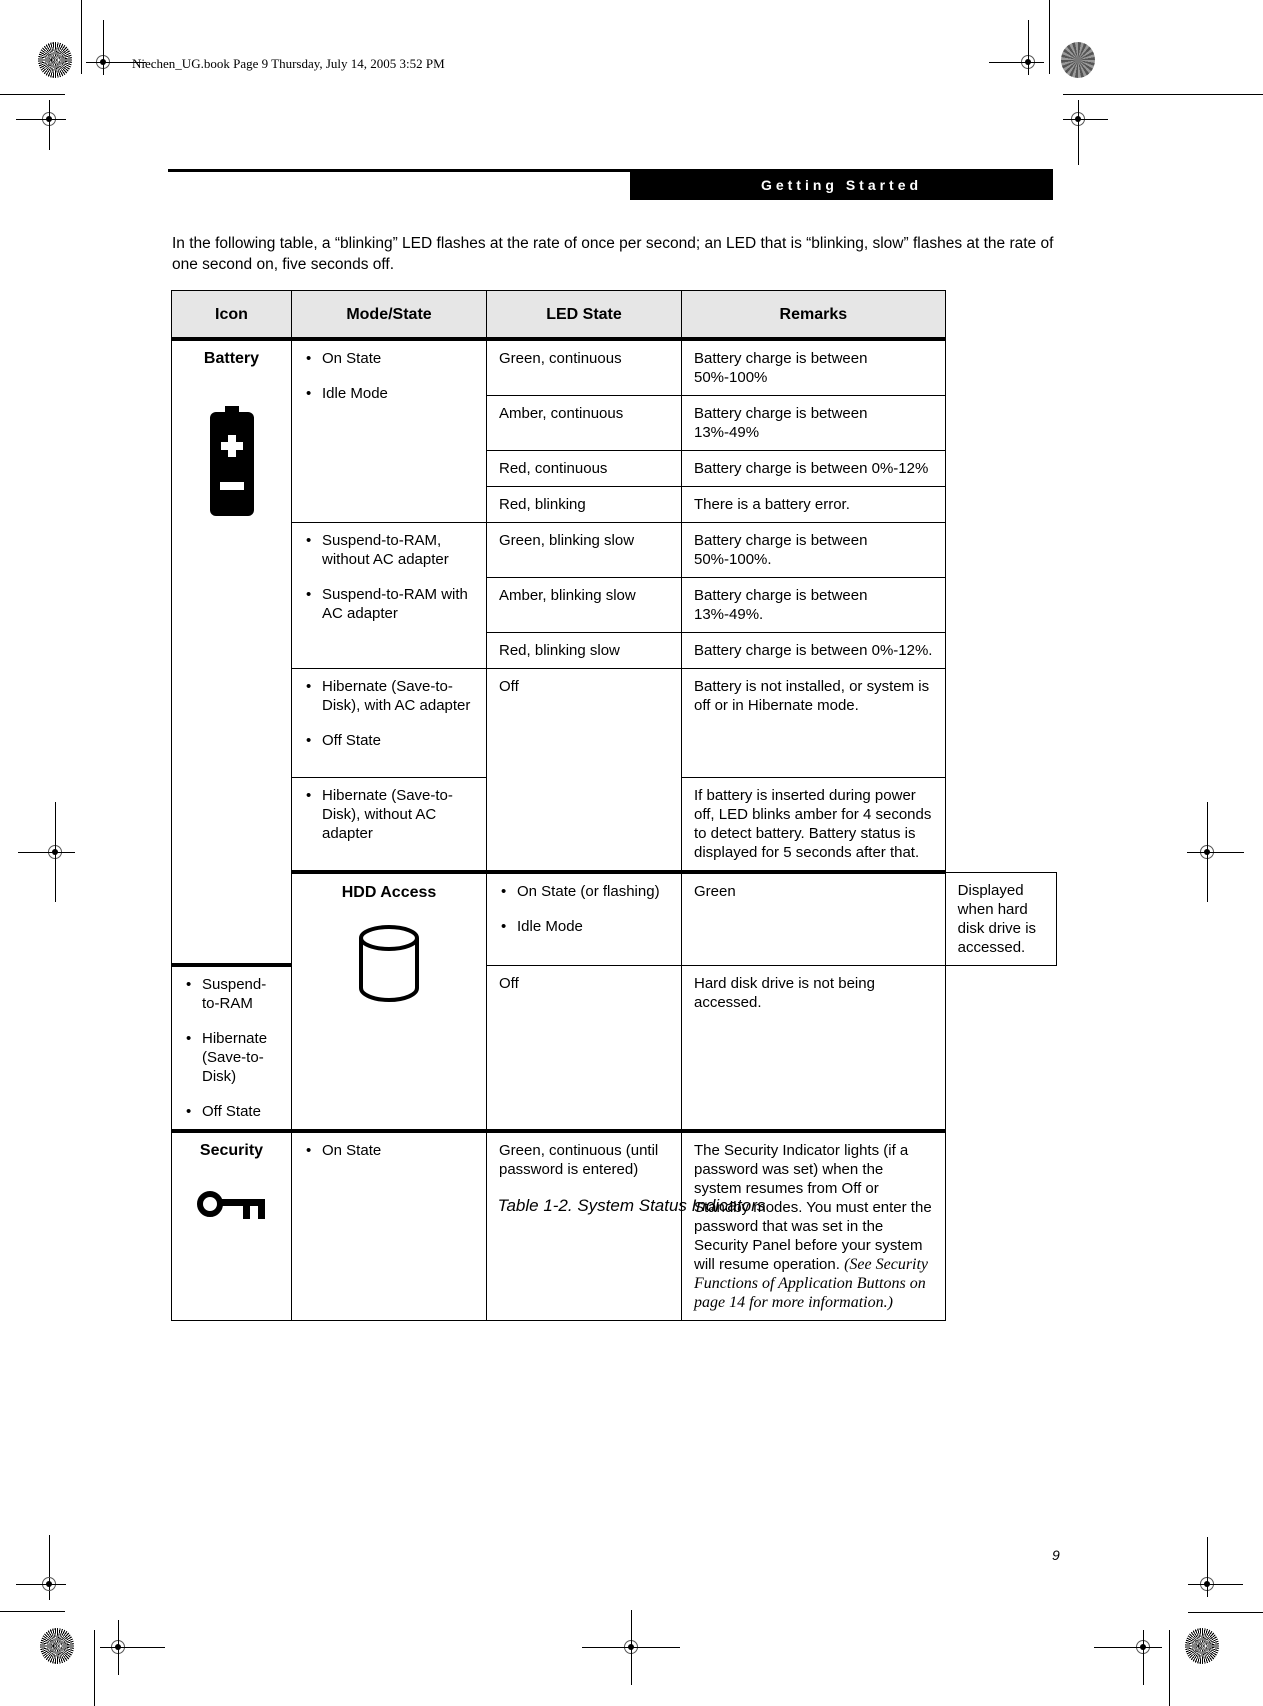 Image resolution: width=1263 pixels, height=1706 pixels. I want to click on header-rule, so click(399, 170).